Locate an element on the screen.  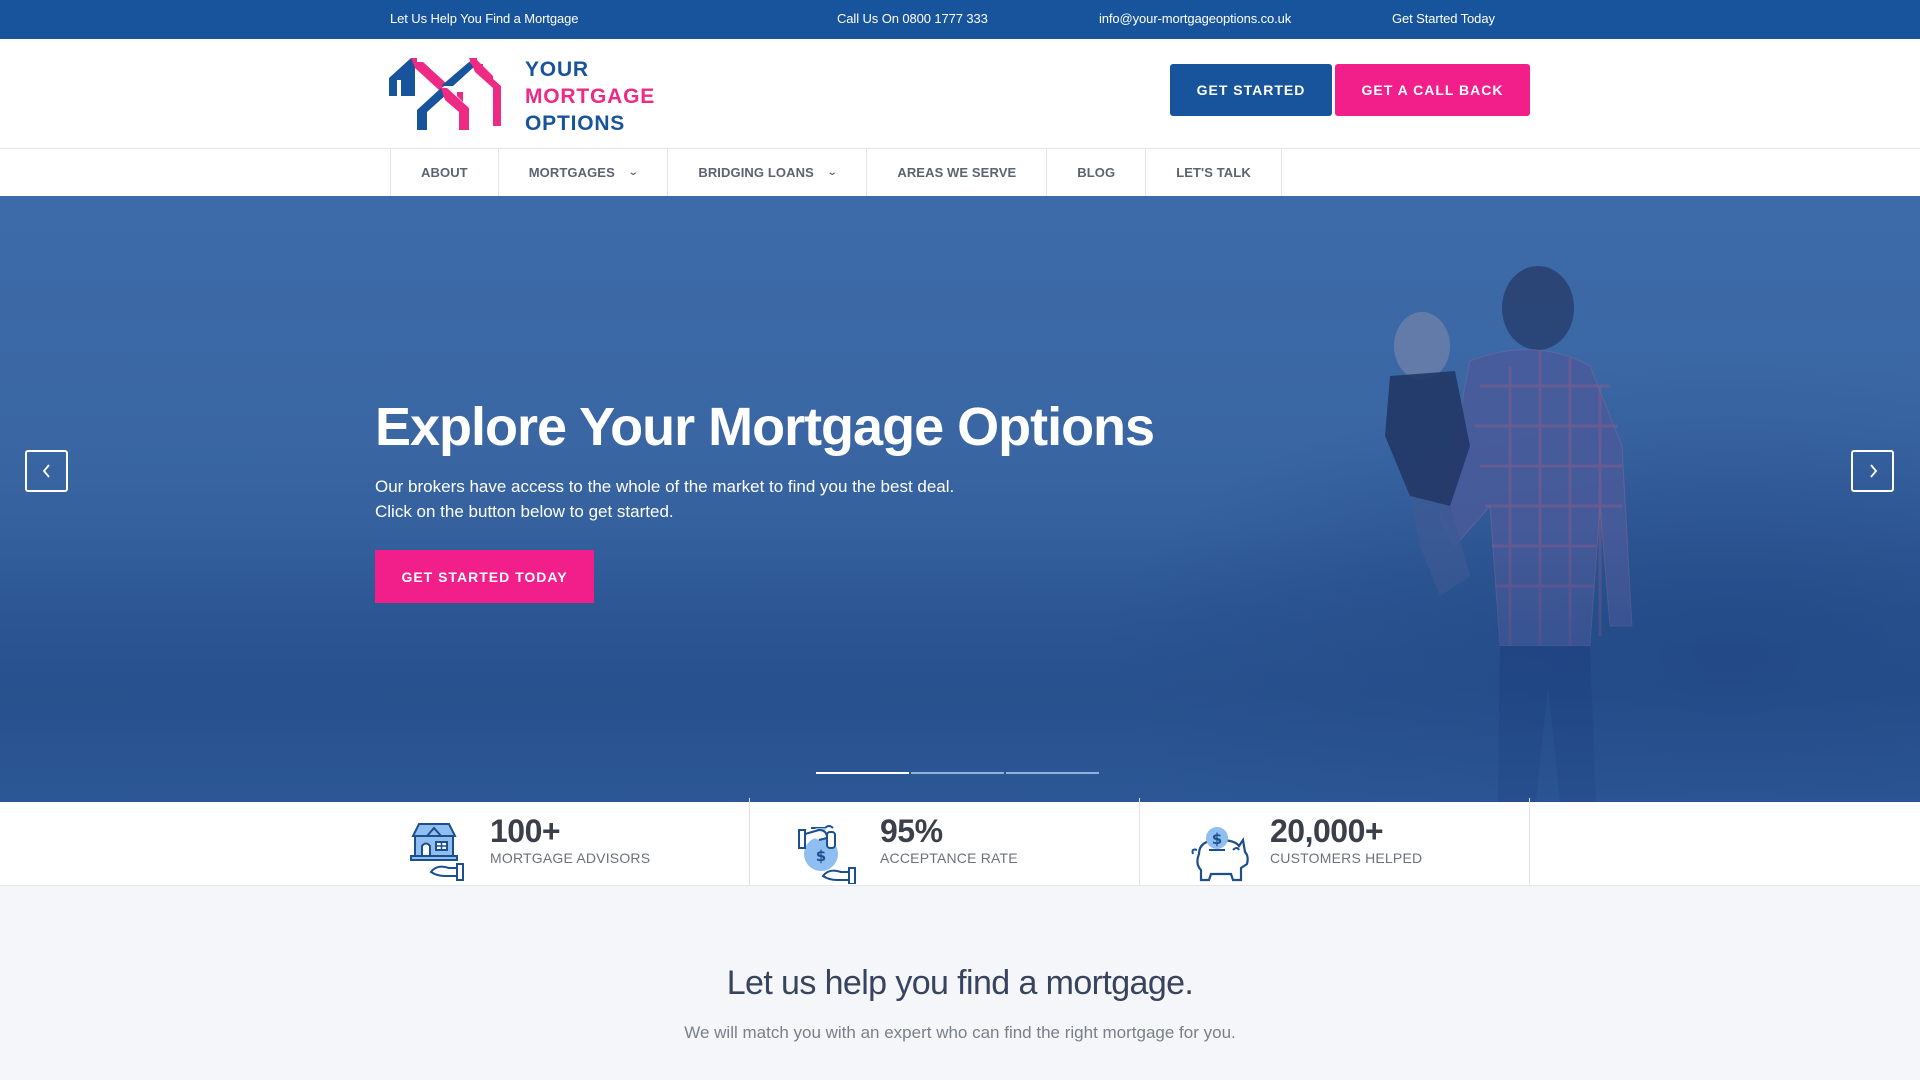
top-bar-get-started-link: Get Started Today is located at coordinates (1443, 18).